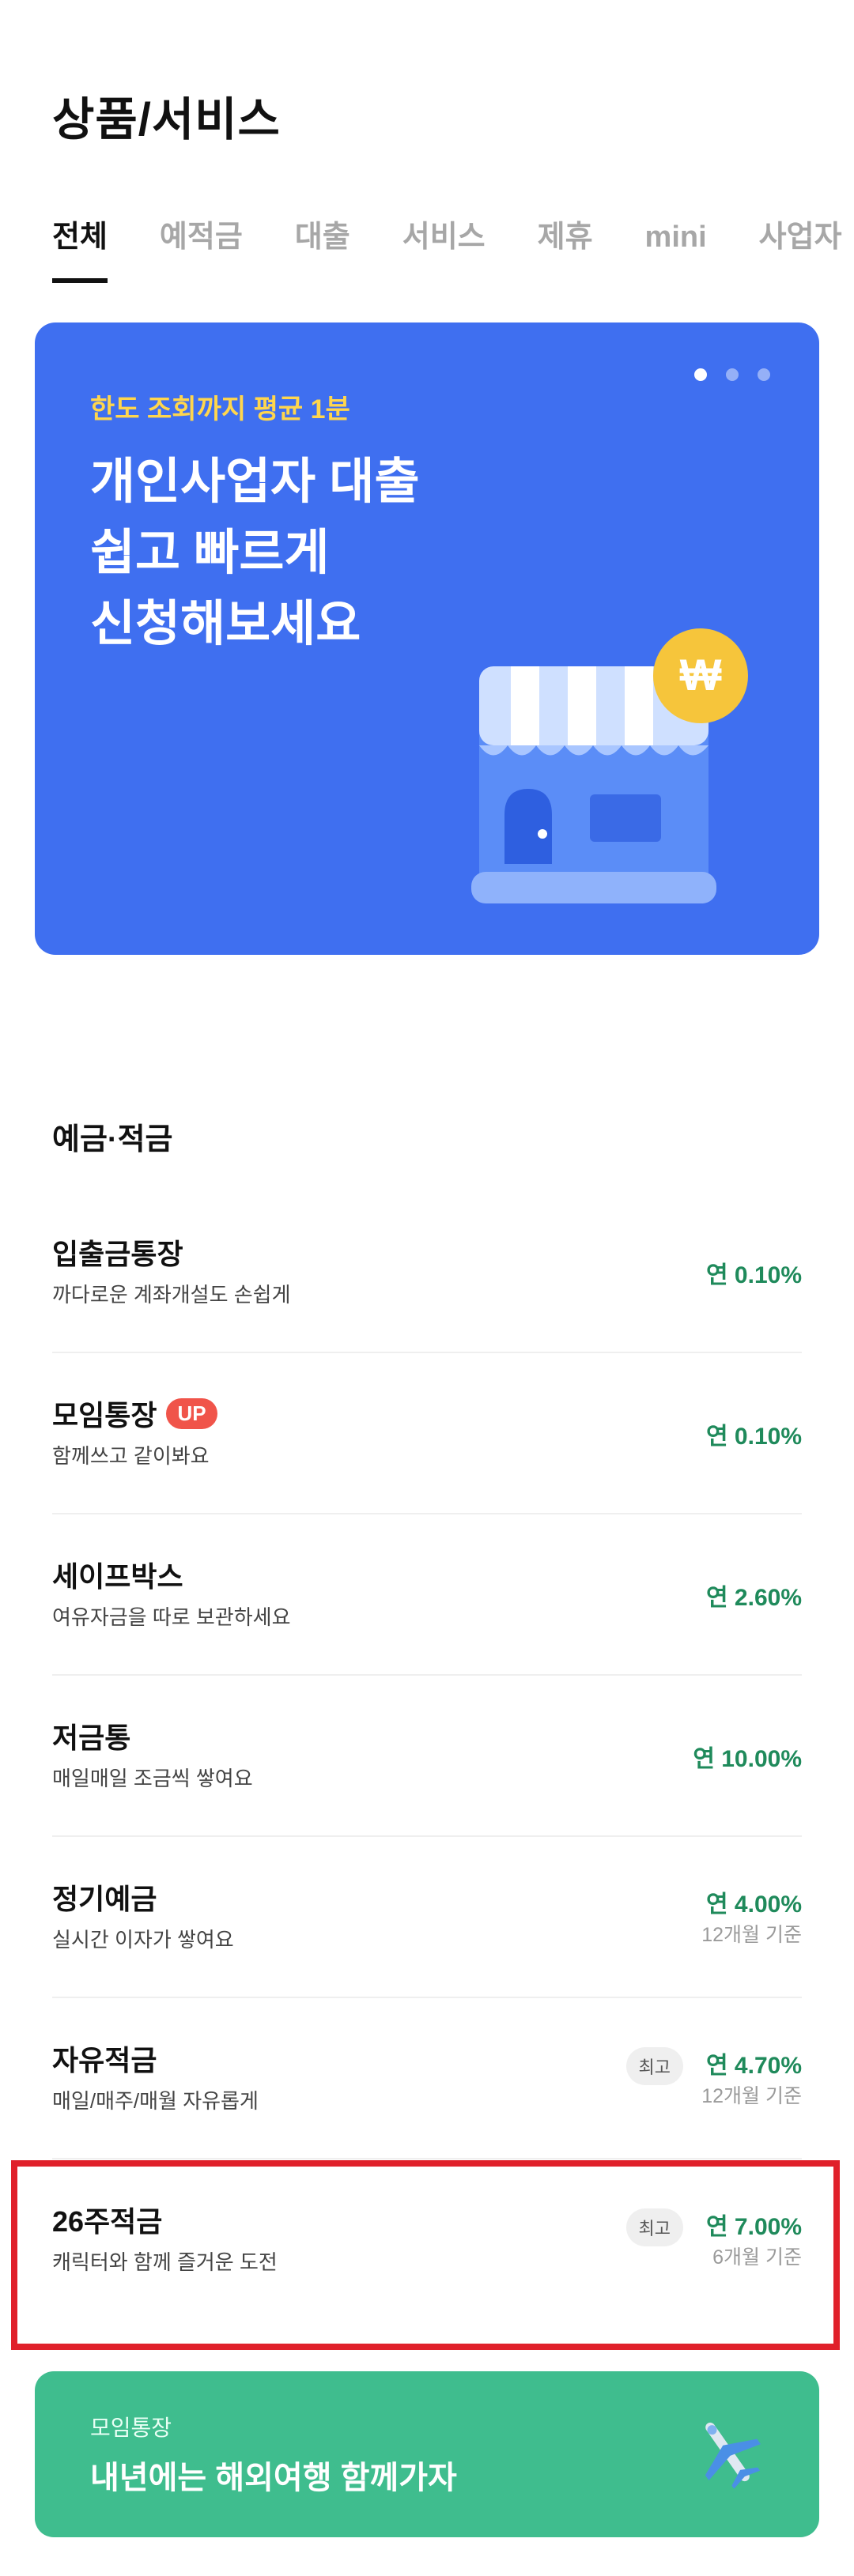  Describe the element at coordinates (104, 1899) in the screenshot. I see `product-name: 정기예금` at that location.